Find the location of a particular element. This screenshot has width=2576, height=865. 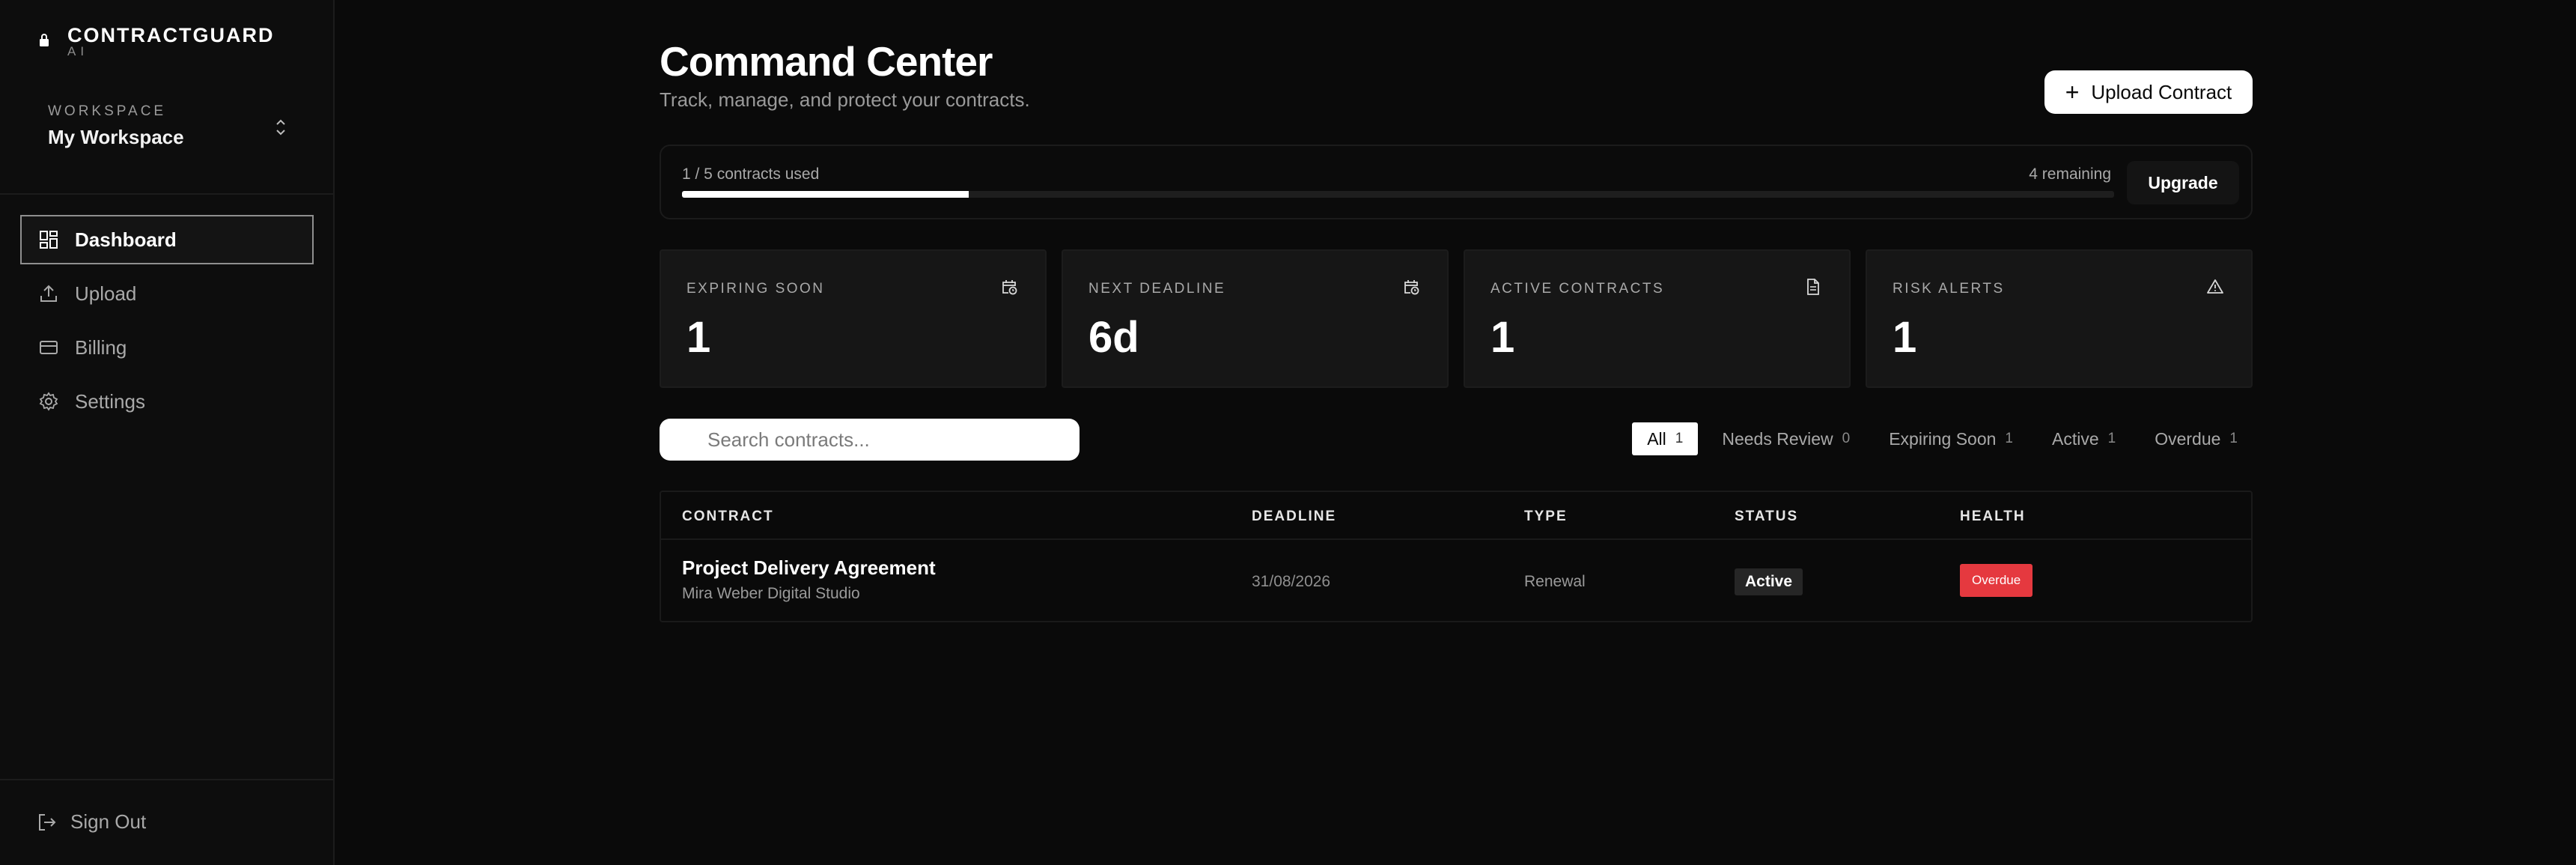

page-title: Command Center is located at coordinates (826, 61).